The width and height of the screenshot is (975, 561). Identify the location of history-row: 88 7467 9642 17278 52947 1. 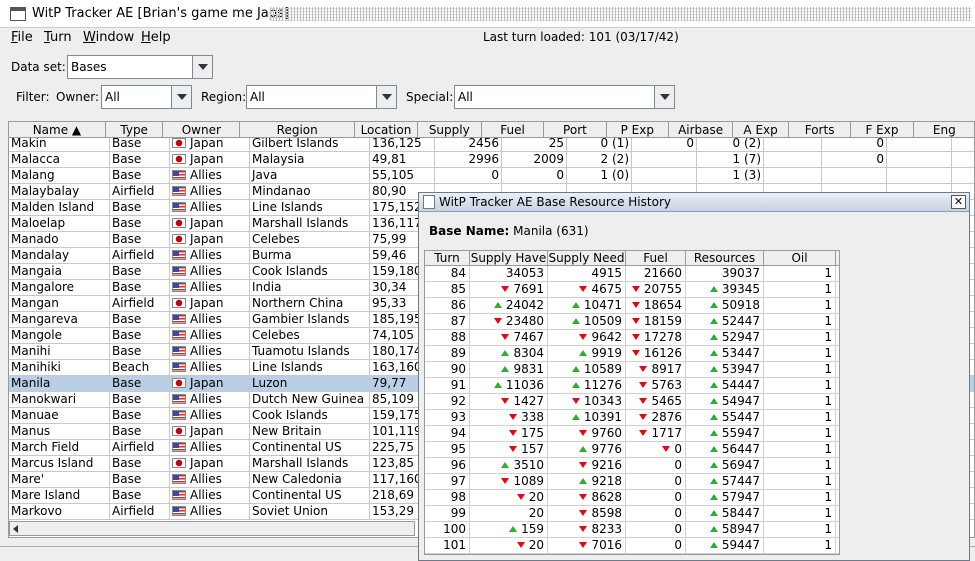
(632, 338).